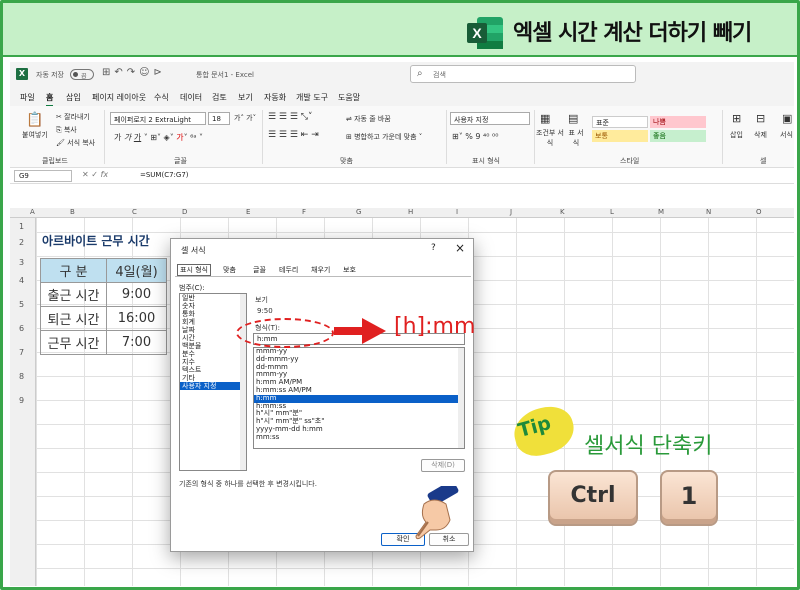 The height and width of the screenshot is (590, 800). What do you see at coordinates (66, 130) in the screenshot?
I see `copy-button: ⎘ 복사` at bounding box center [66, 130].